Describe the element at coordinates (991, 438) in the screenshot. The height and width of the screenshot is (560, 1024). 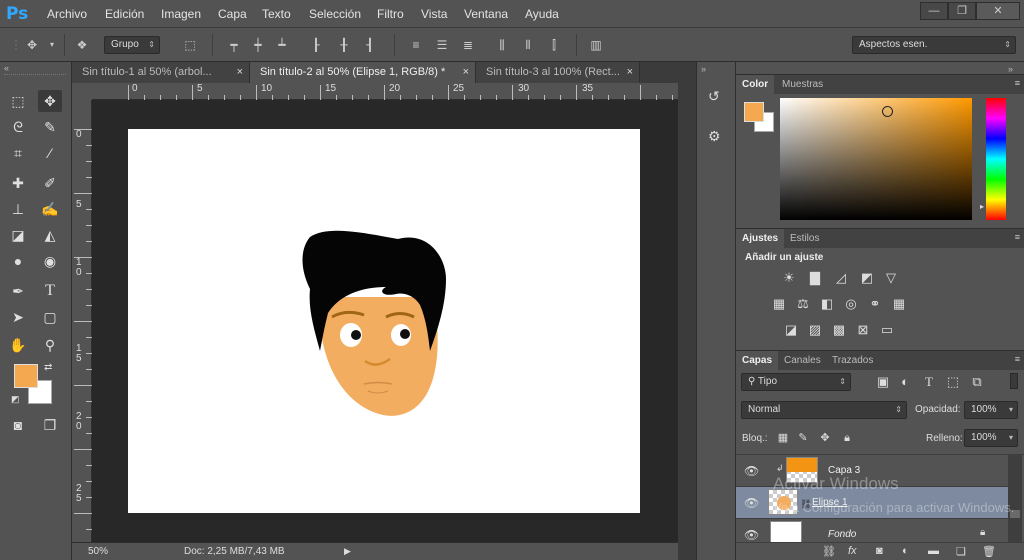
I see `fill-field: 100% ▾` at that location.